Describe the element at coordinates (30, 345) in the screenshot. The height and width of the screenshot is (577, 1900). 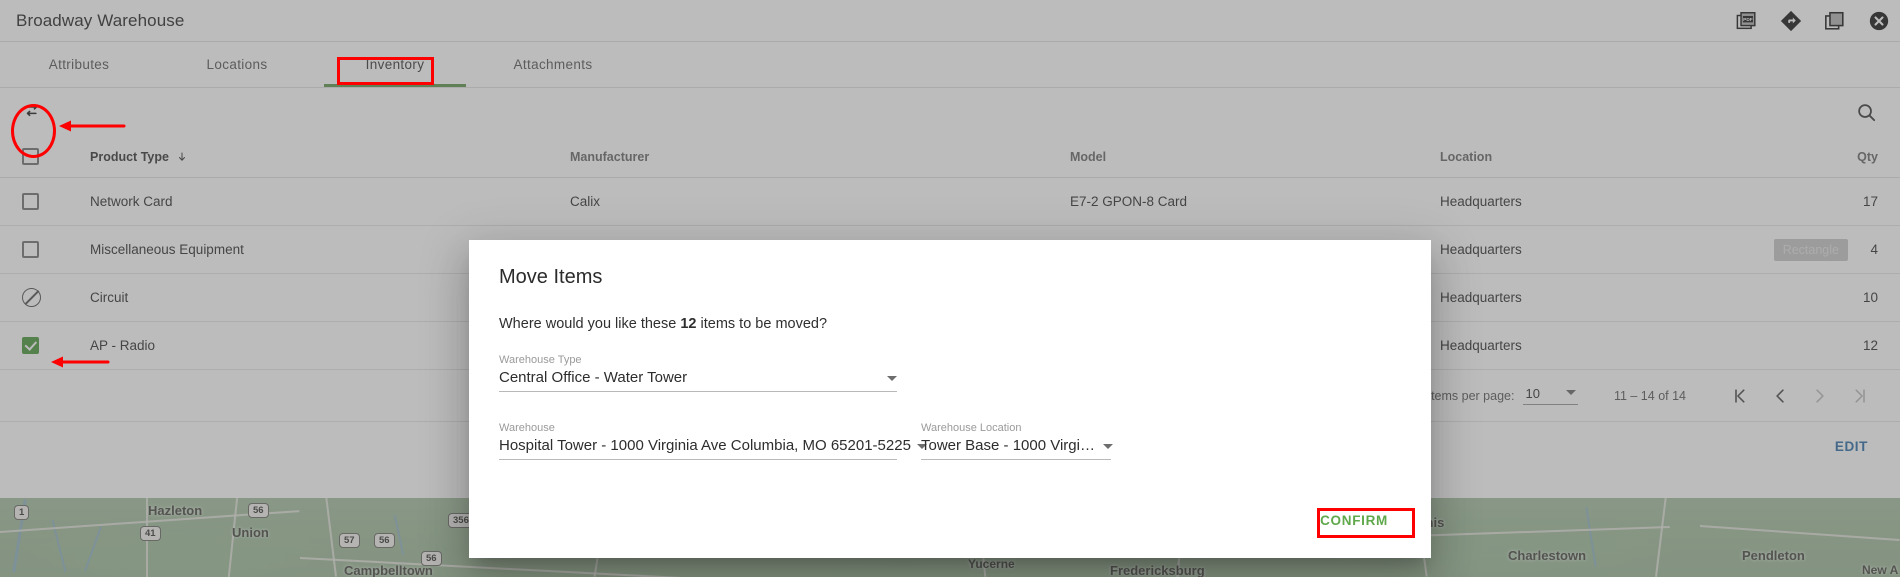
I see `row-checkbox-checked` at that location.